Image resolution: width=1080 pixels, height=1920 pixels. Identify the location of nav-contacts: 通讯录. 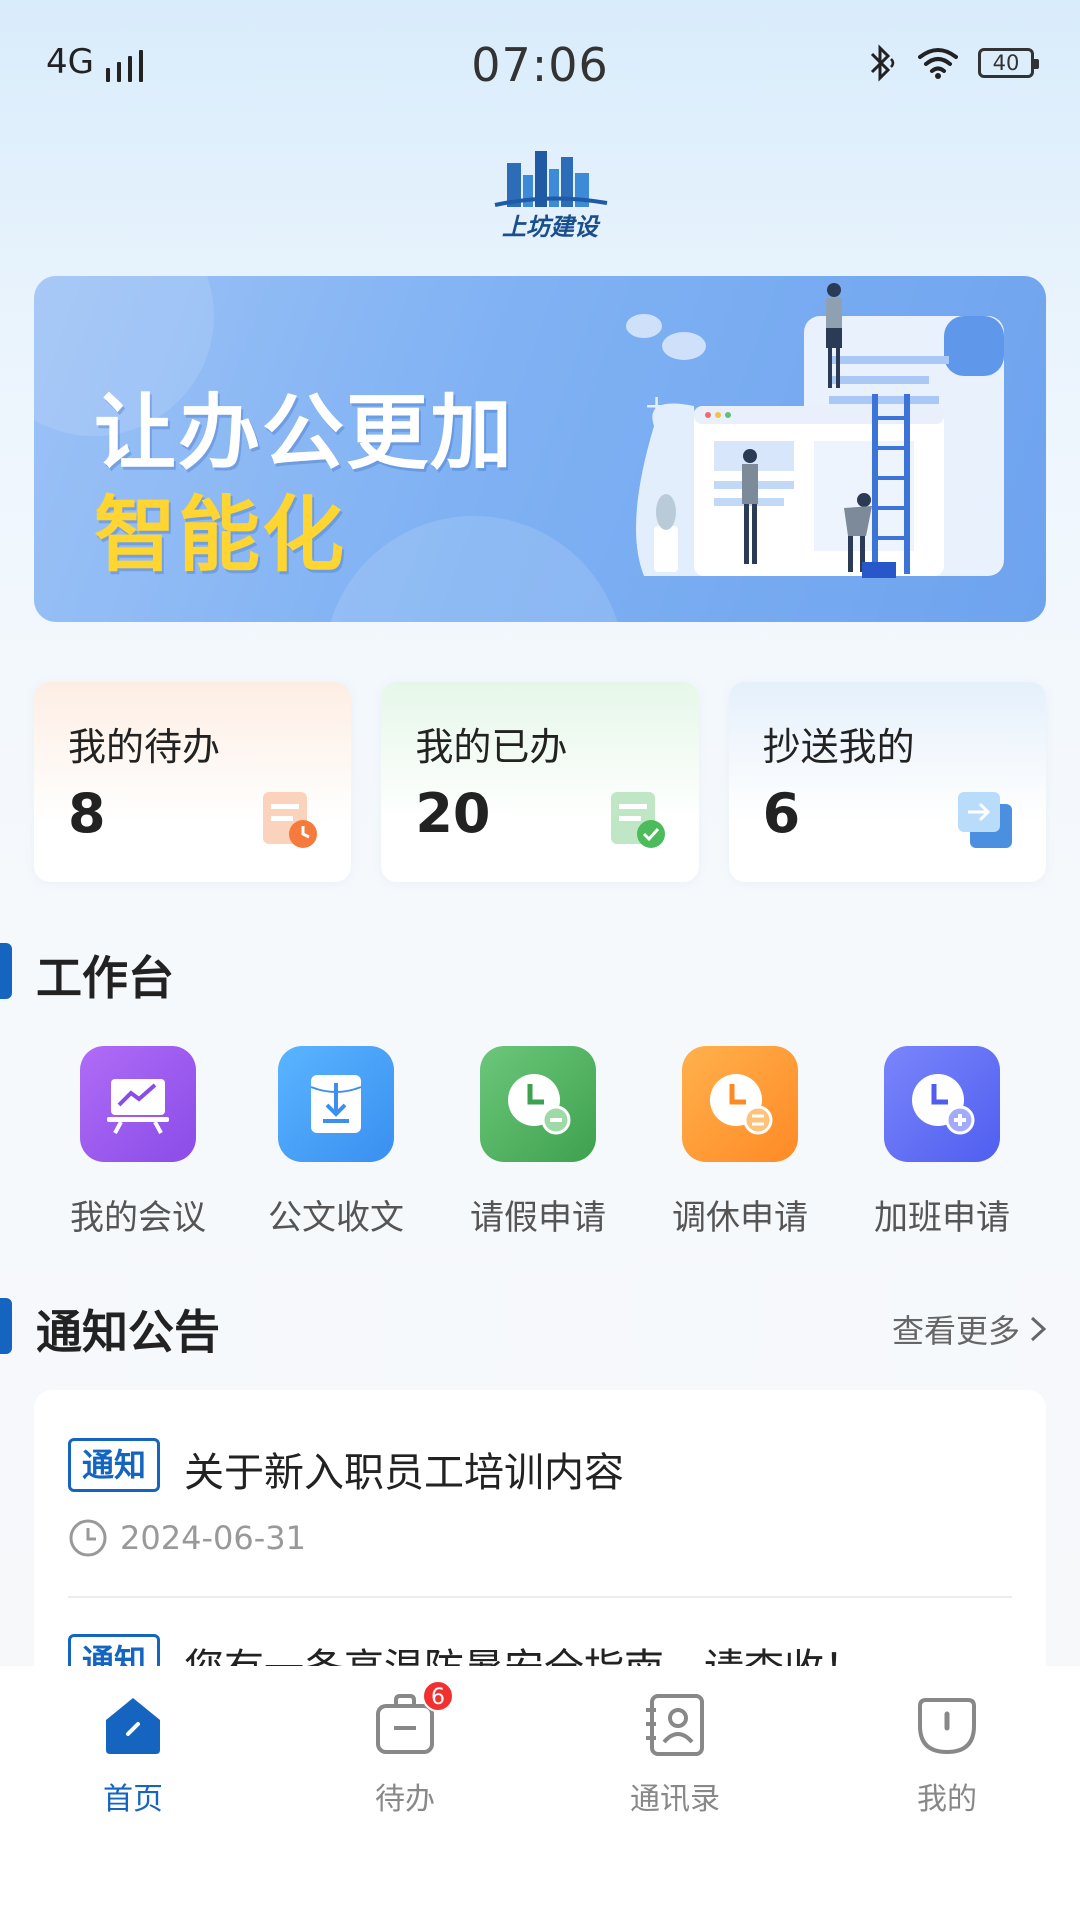
(675, 1754).